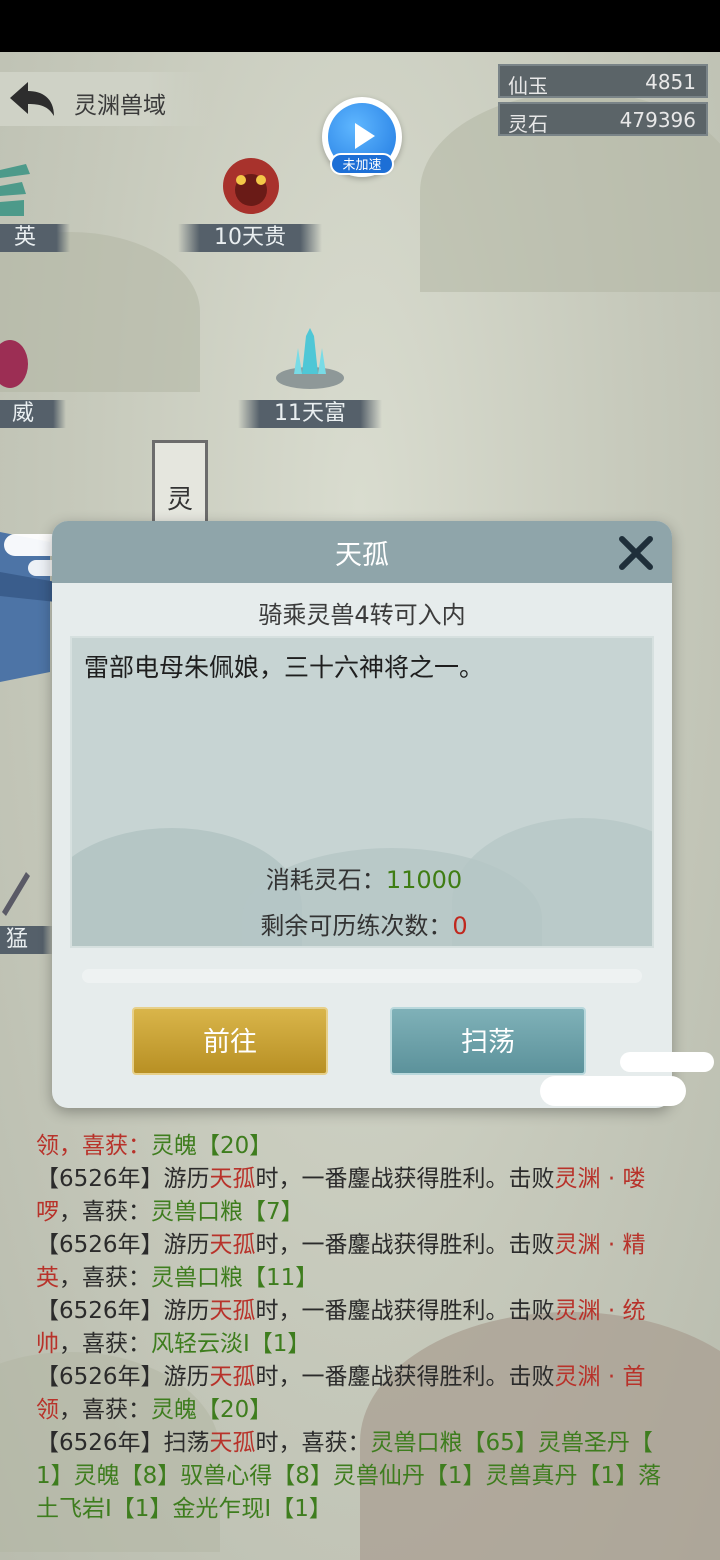 The image size is (720, 1560). What do you see at coordinates (460, 926) in the screenshot?
I see `remaining-value: 0` at bounding box center [460, 926].